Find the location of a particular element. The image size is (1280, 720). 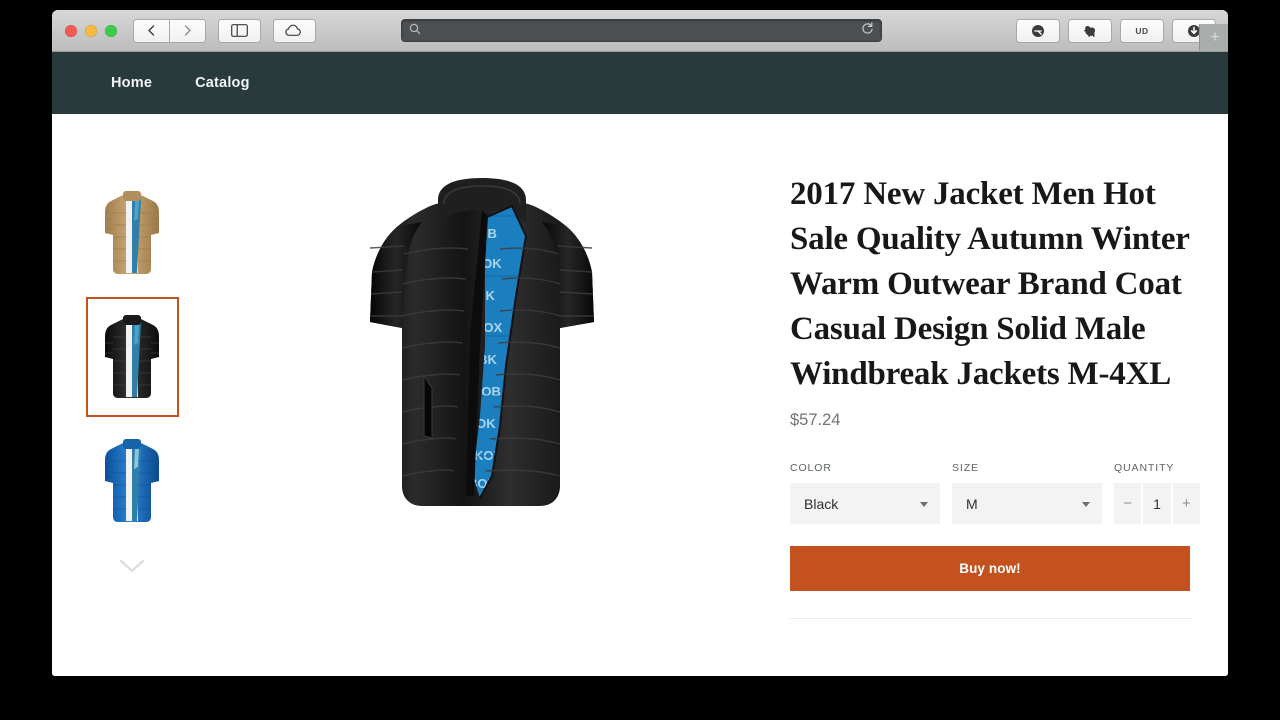

color-select: Black is located at coordinates (865, 503).